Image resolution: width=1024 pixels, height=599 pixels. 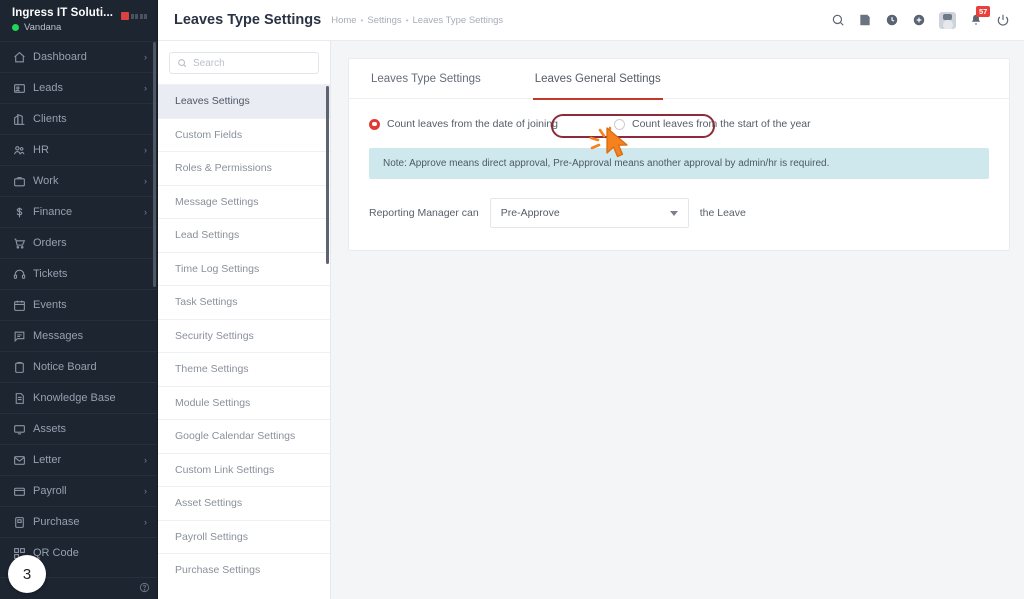 I want to click on settings-search-box, so click(x=244, y=63).